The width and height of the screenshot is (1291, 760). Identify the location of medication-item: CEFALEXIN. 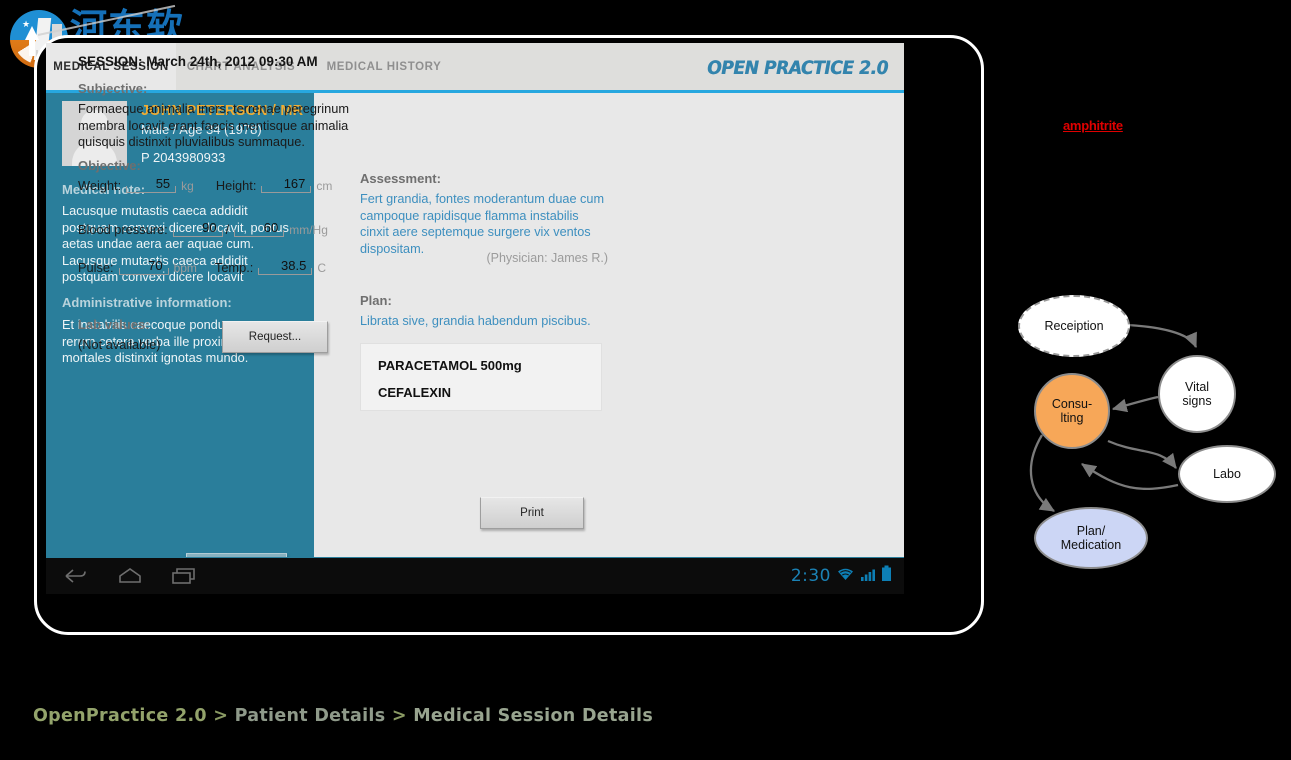
(414, 392).